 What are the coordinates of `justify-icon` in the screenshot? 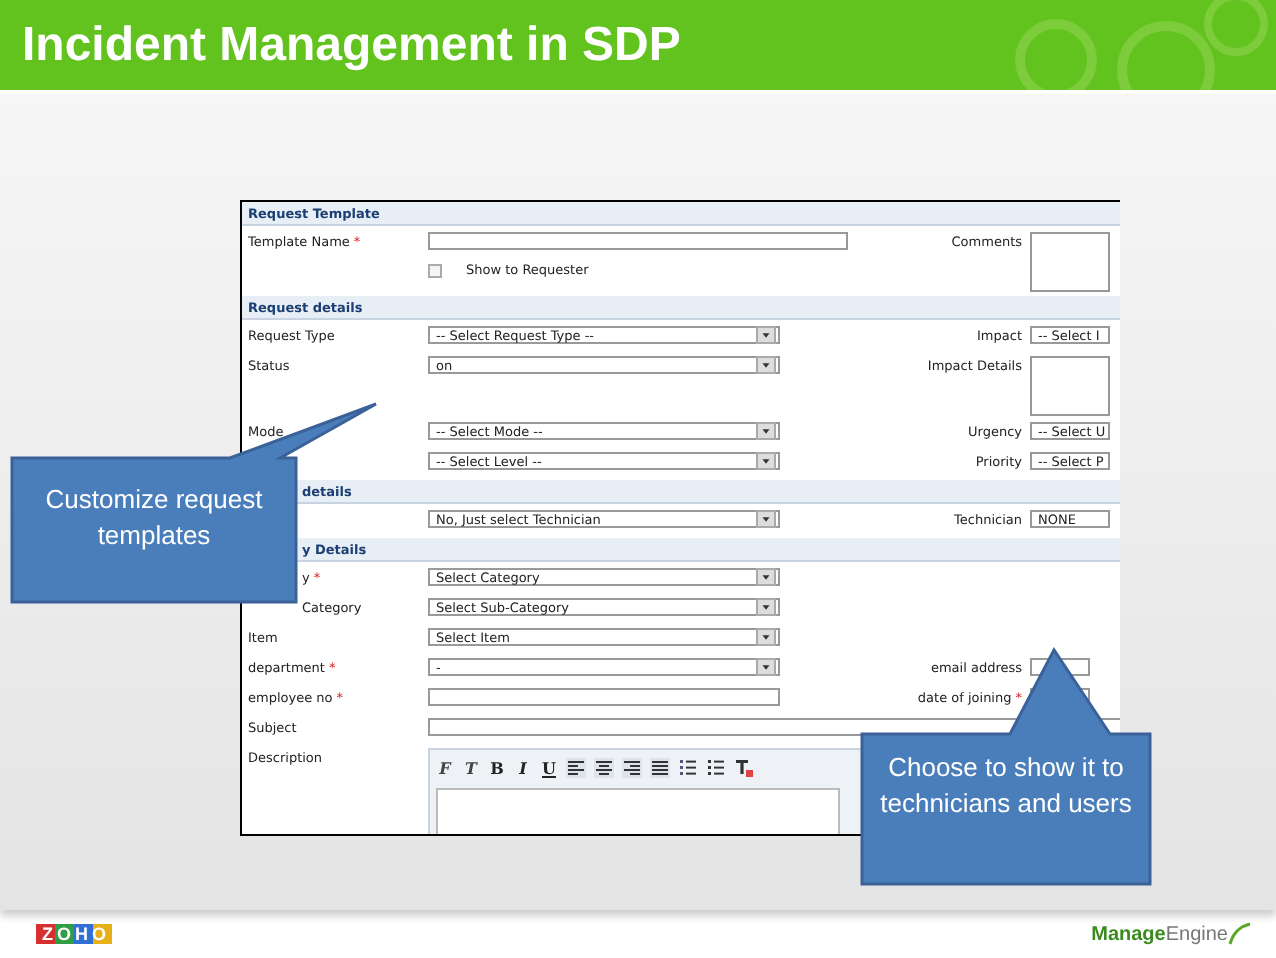 It's located at (660, 768).